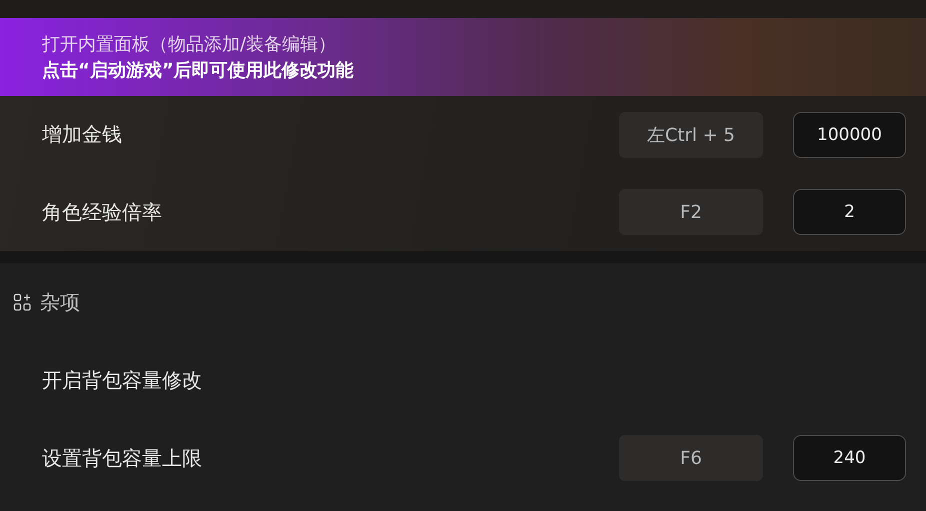 Image resolution: width=926 pixels, height=511 pixels. I want to click on hotkey-button: F2, so click(691, 212).